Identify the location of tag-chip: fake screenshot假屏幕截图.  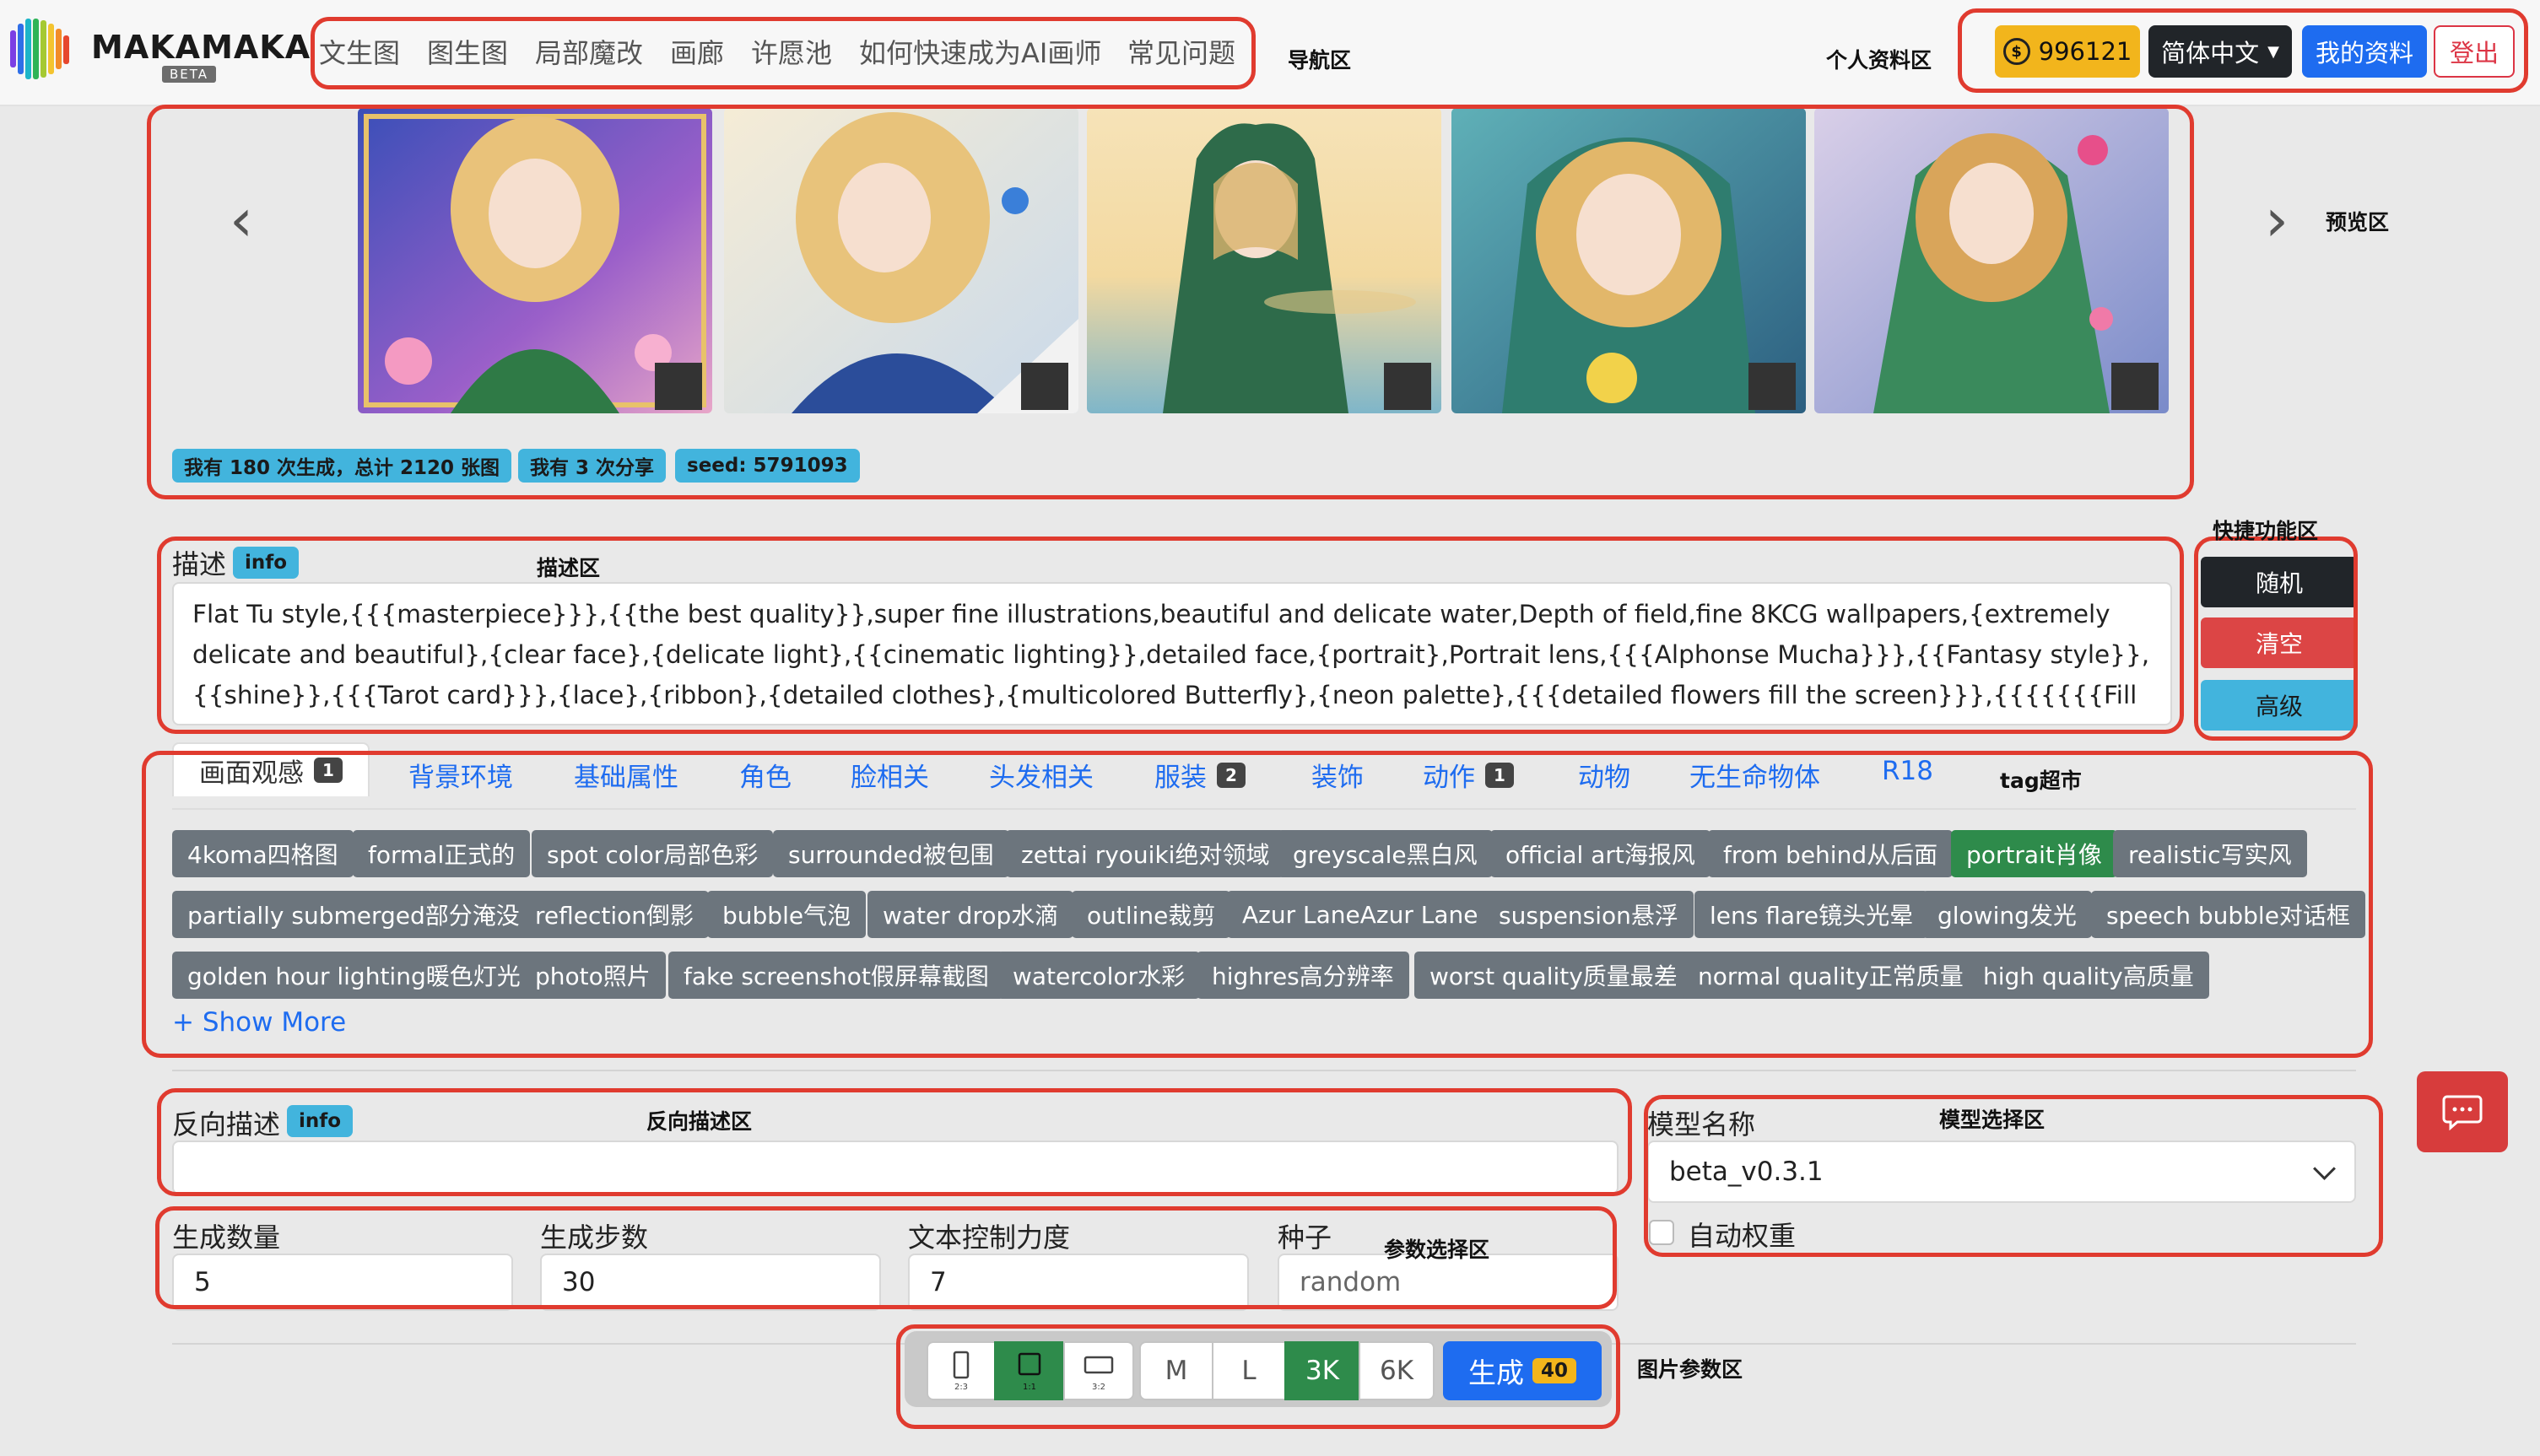
(836, 975).